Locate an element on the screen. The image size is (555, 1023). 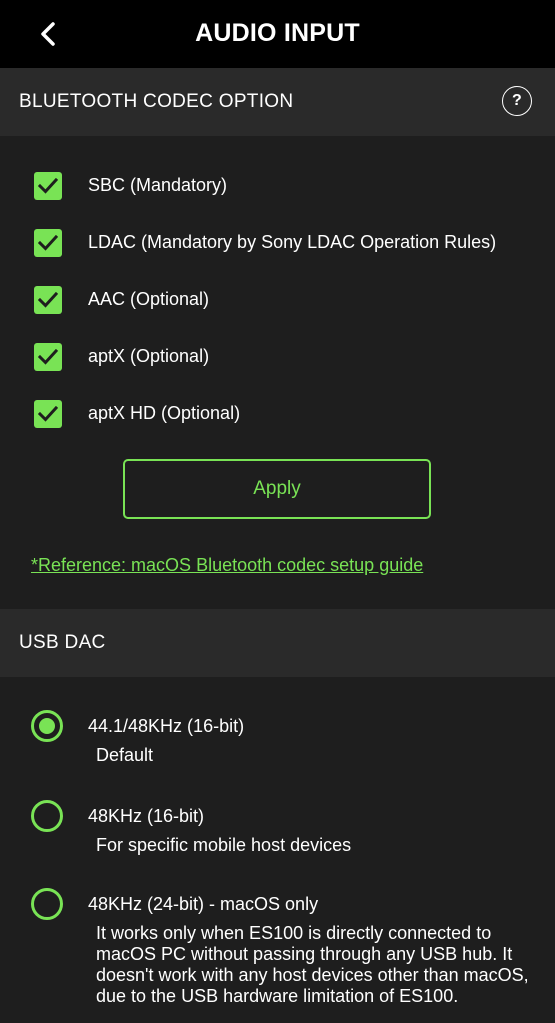
usb-section-header: USB DAC is located at coordinates (277, 643).